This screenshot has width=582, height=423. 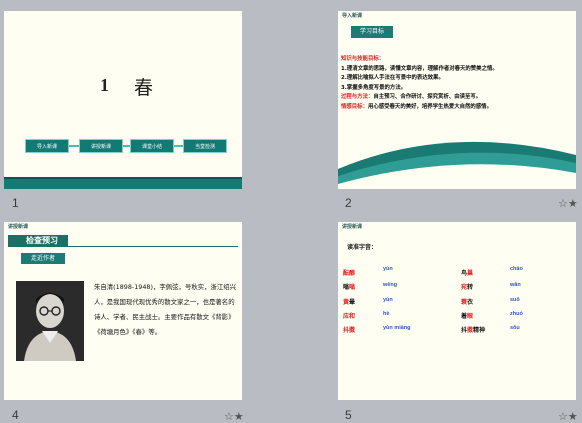 What do you see at coordinates (390, 285) in the screenshot?
I see `pinyin: wēng` at bounding box center [390, 285].